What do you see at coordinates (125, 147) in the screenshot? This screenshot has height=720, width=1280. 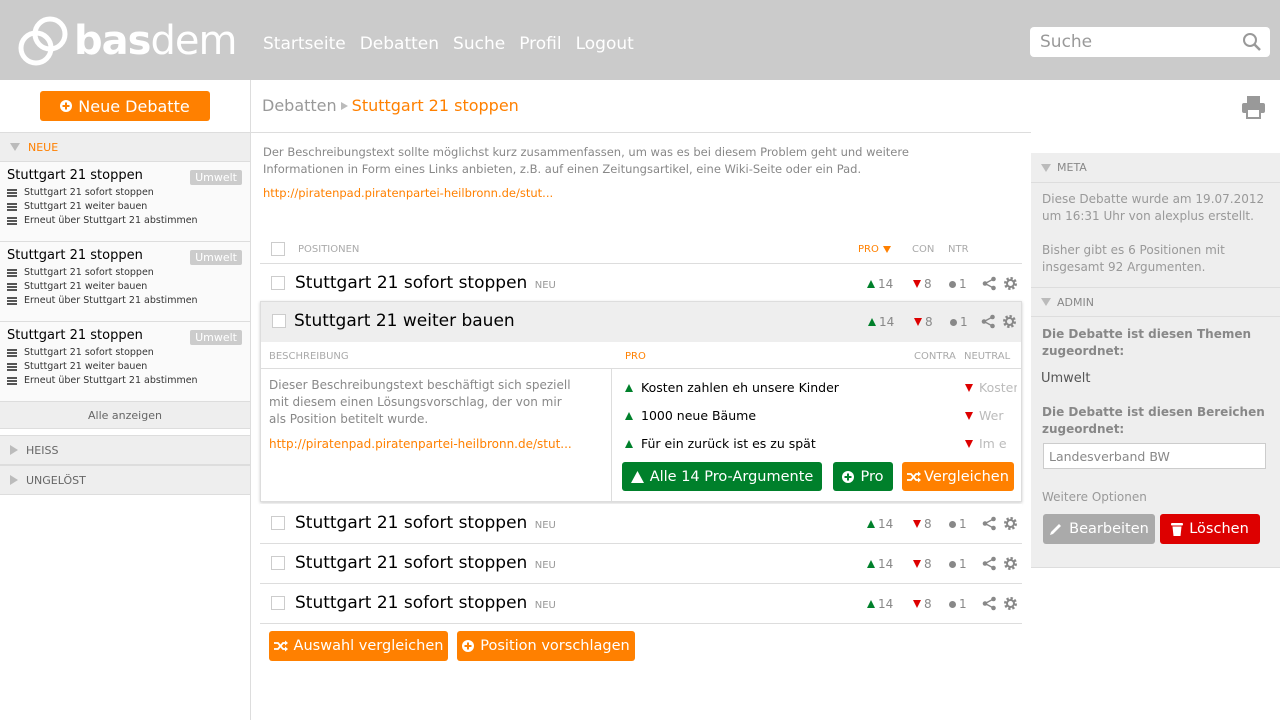 I see `section-neue: NEUE` at bounding box center [125, 147].